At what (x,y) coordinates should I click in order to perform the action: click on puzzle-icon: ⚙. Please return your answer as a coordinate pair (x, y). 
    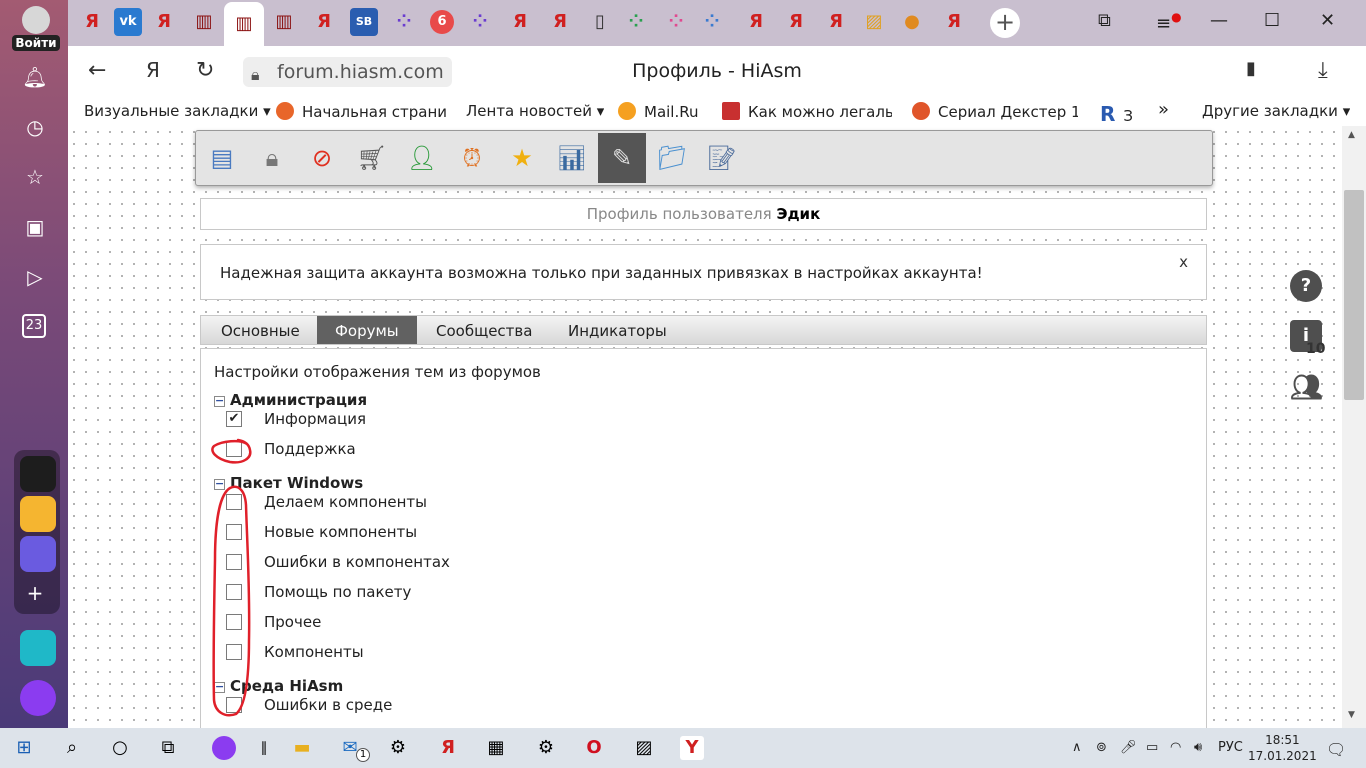
    Looking at the image, I should click on (398, 748).